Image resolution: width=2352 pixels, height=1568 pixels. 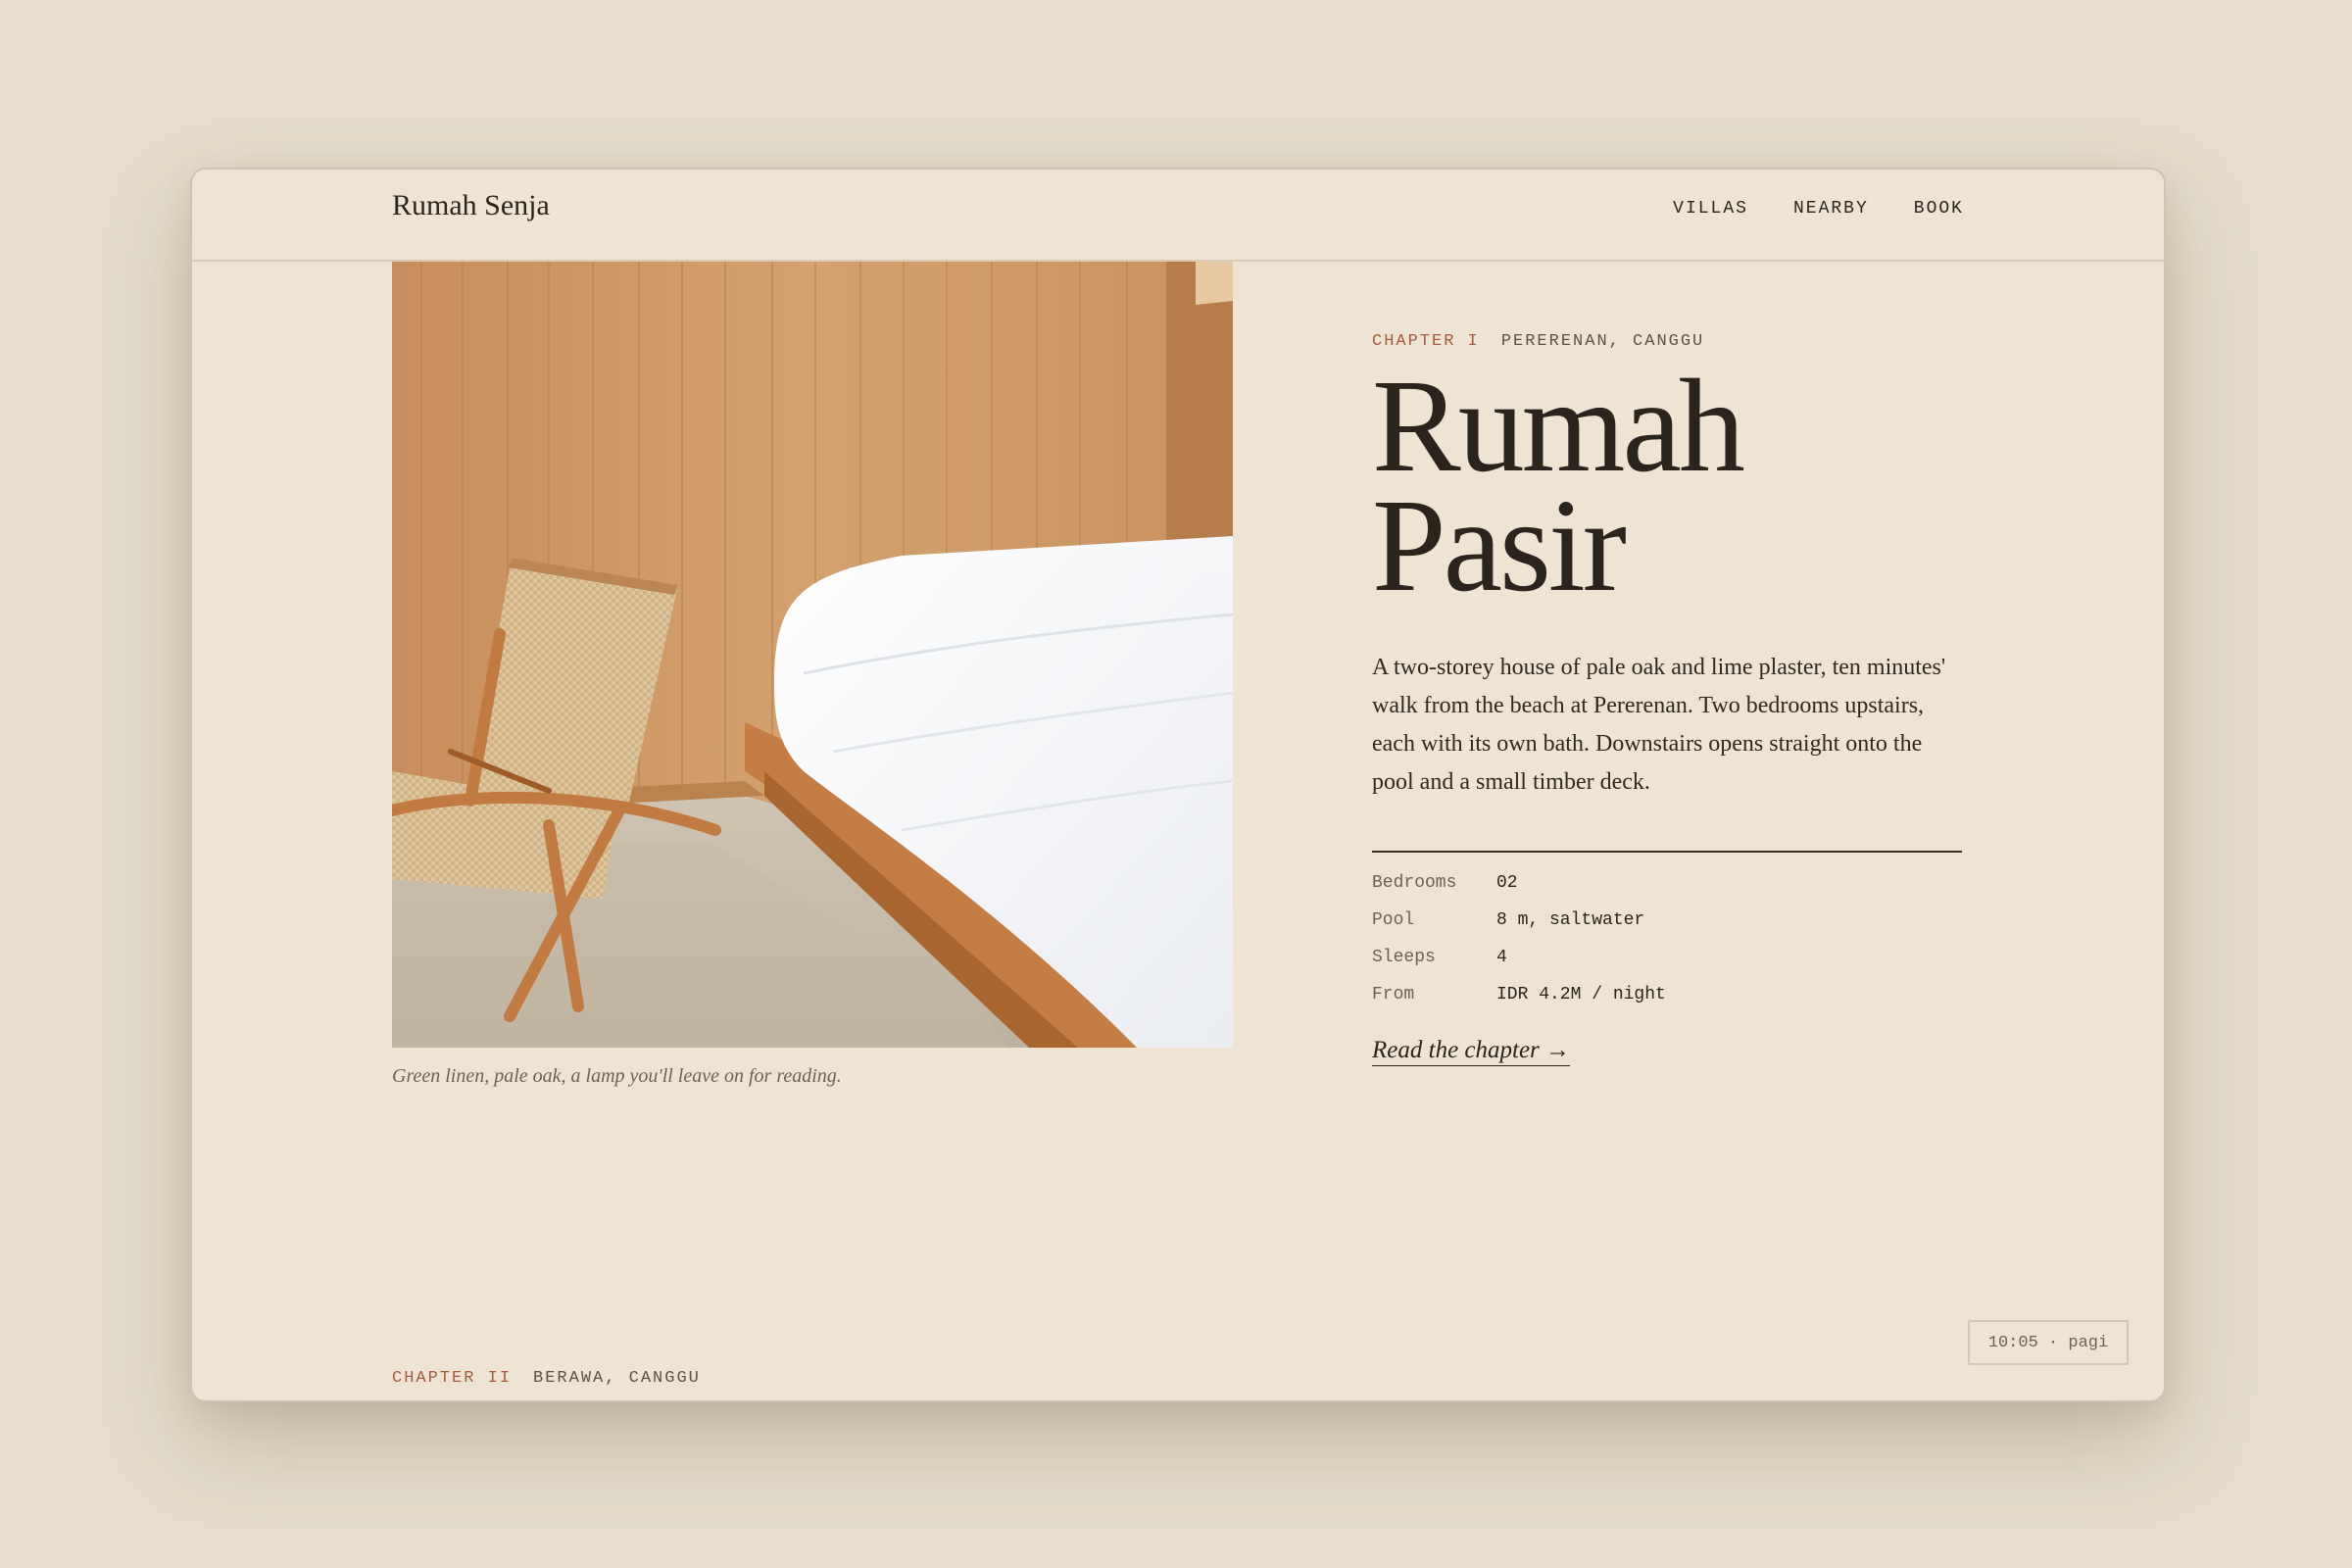 I want to click on spec-value: 8 m, saltwater, so click(x=1570, y=920).